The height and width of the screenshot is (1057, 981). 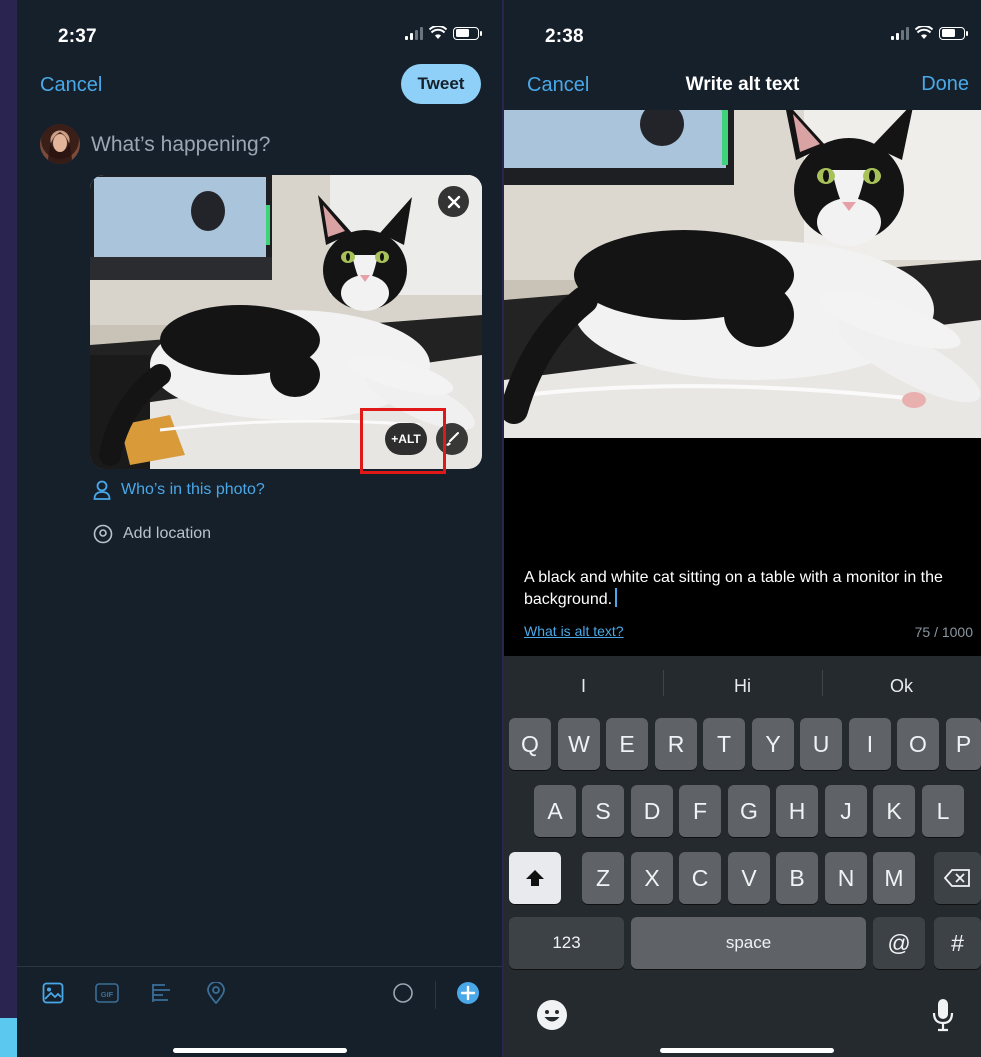 What do you see at coordinates (603, 878) in the screenshot?
I see `key-z: Z` at bounding box center [603, 878].